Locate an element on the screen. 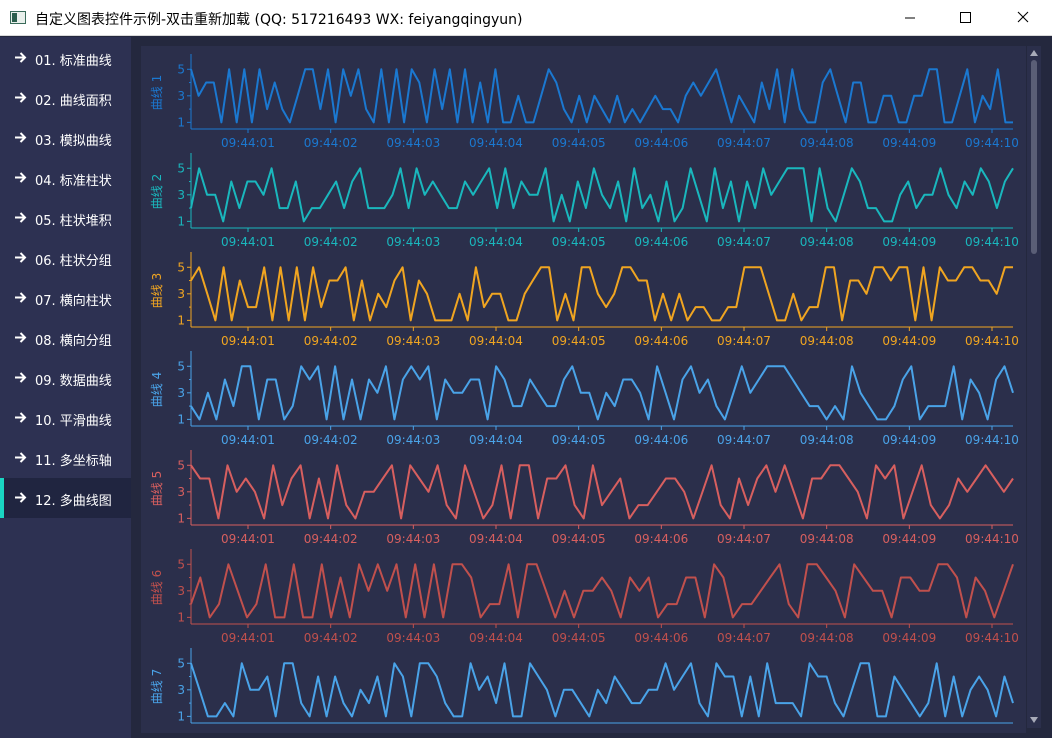 The width and height of the screenshot is (1052, 738). chart5-xtick-label: 09:44:04 is located at coordinates (496, 539).